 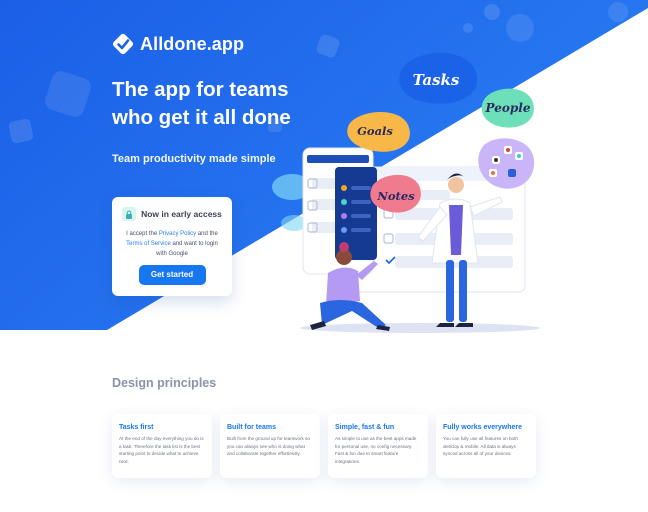 What do you see at coordinates (194, 159) in the screenshot?
I see `hero-subheadline: Team productivity made simple` at bounding box center [194, 159].